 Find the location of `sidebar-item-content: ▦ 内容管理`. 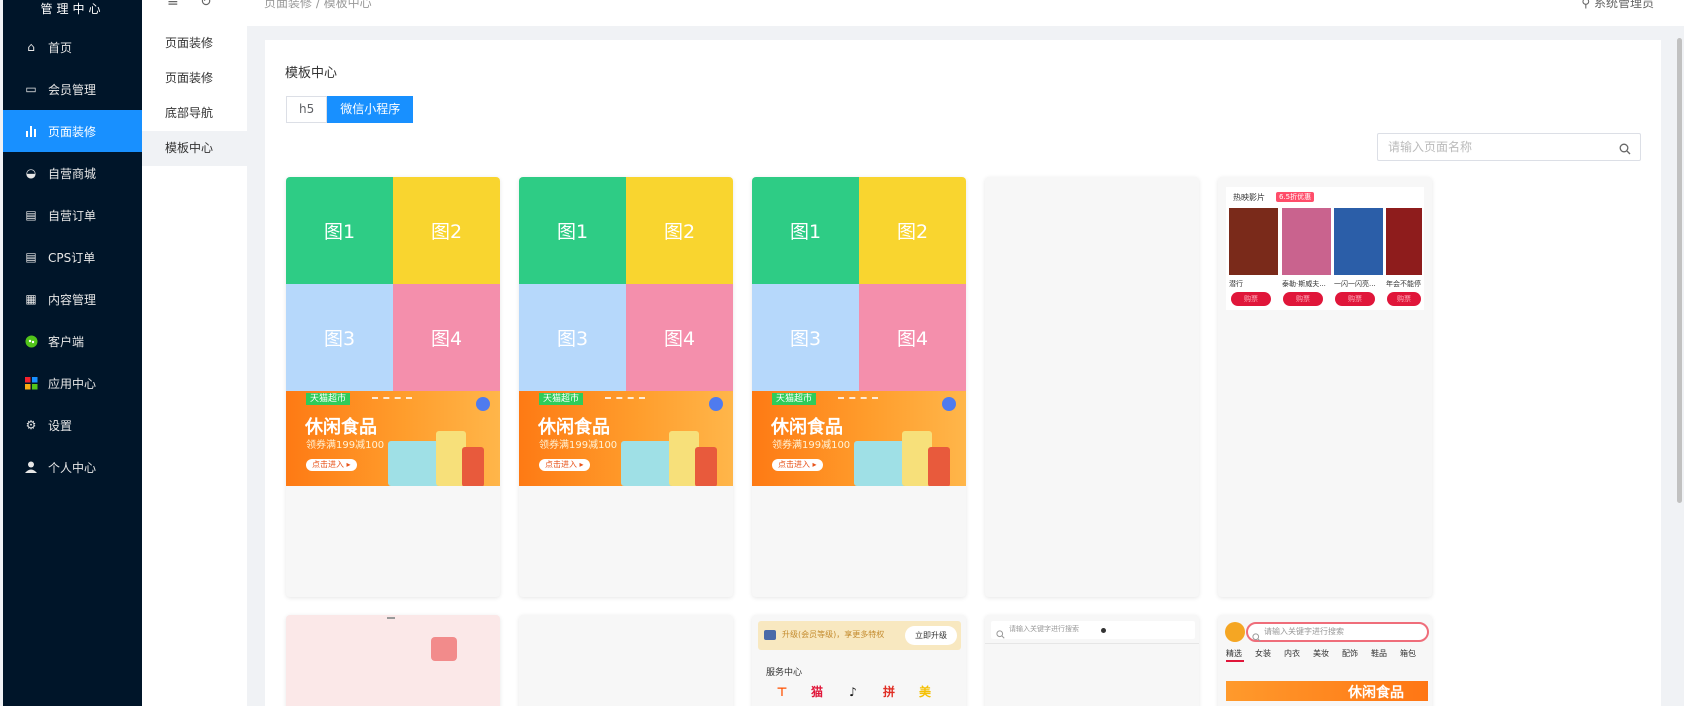

sidebar-item-content: ▦ 内容管理 is located at coordinates (72, 299).